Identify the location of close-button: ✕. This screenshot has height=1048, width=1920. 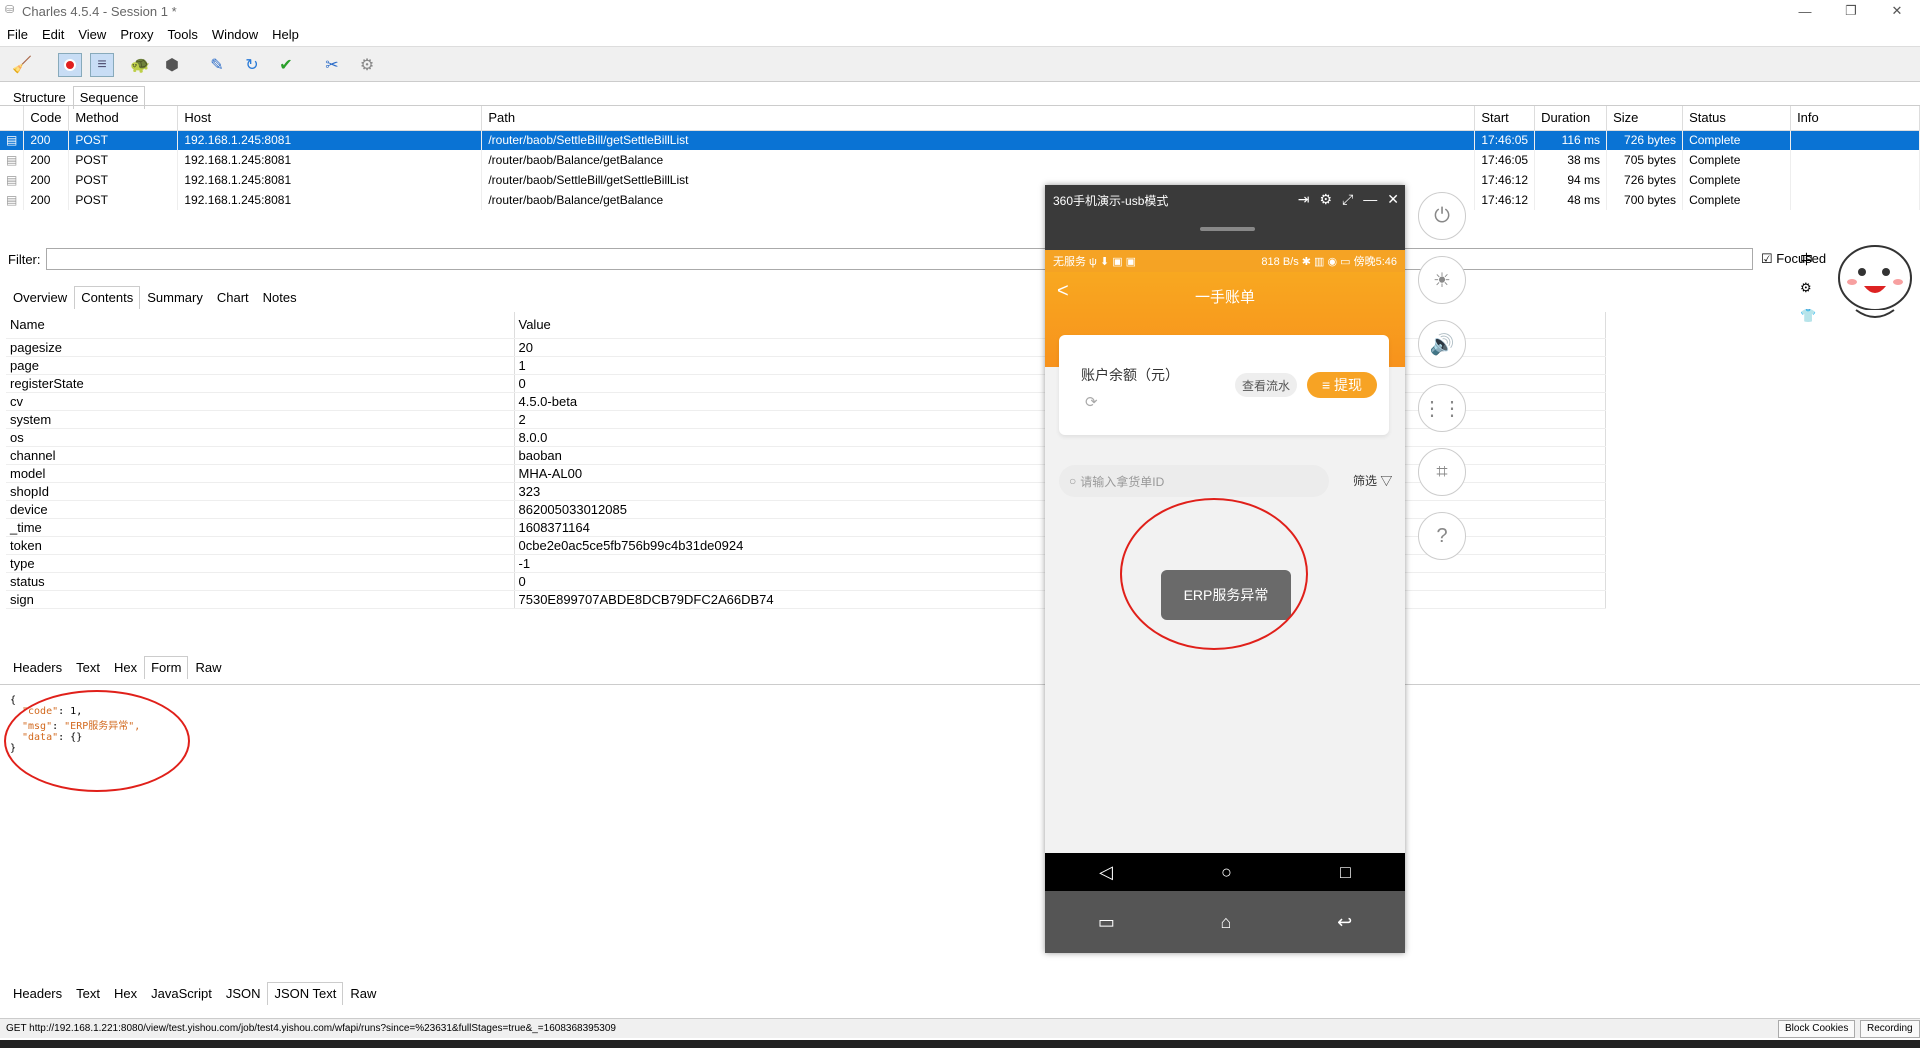
(1897, 11).